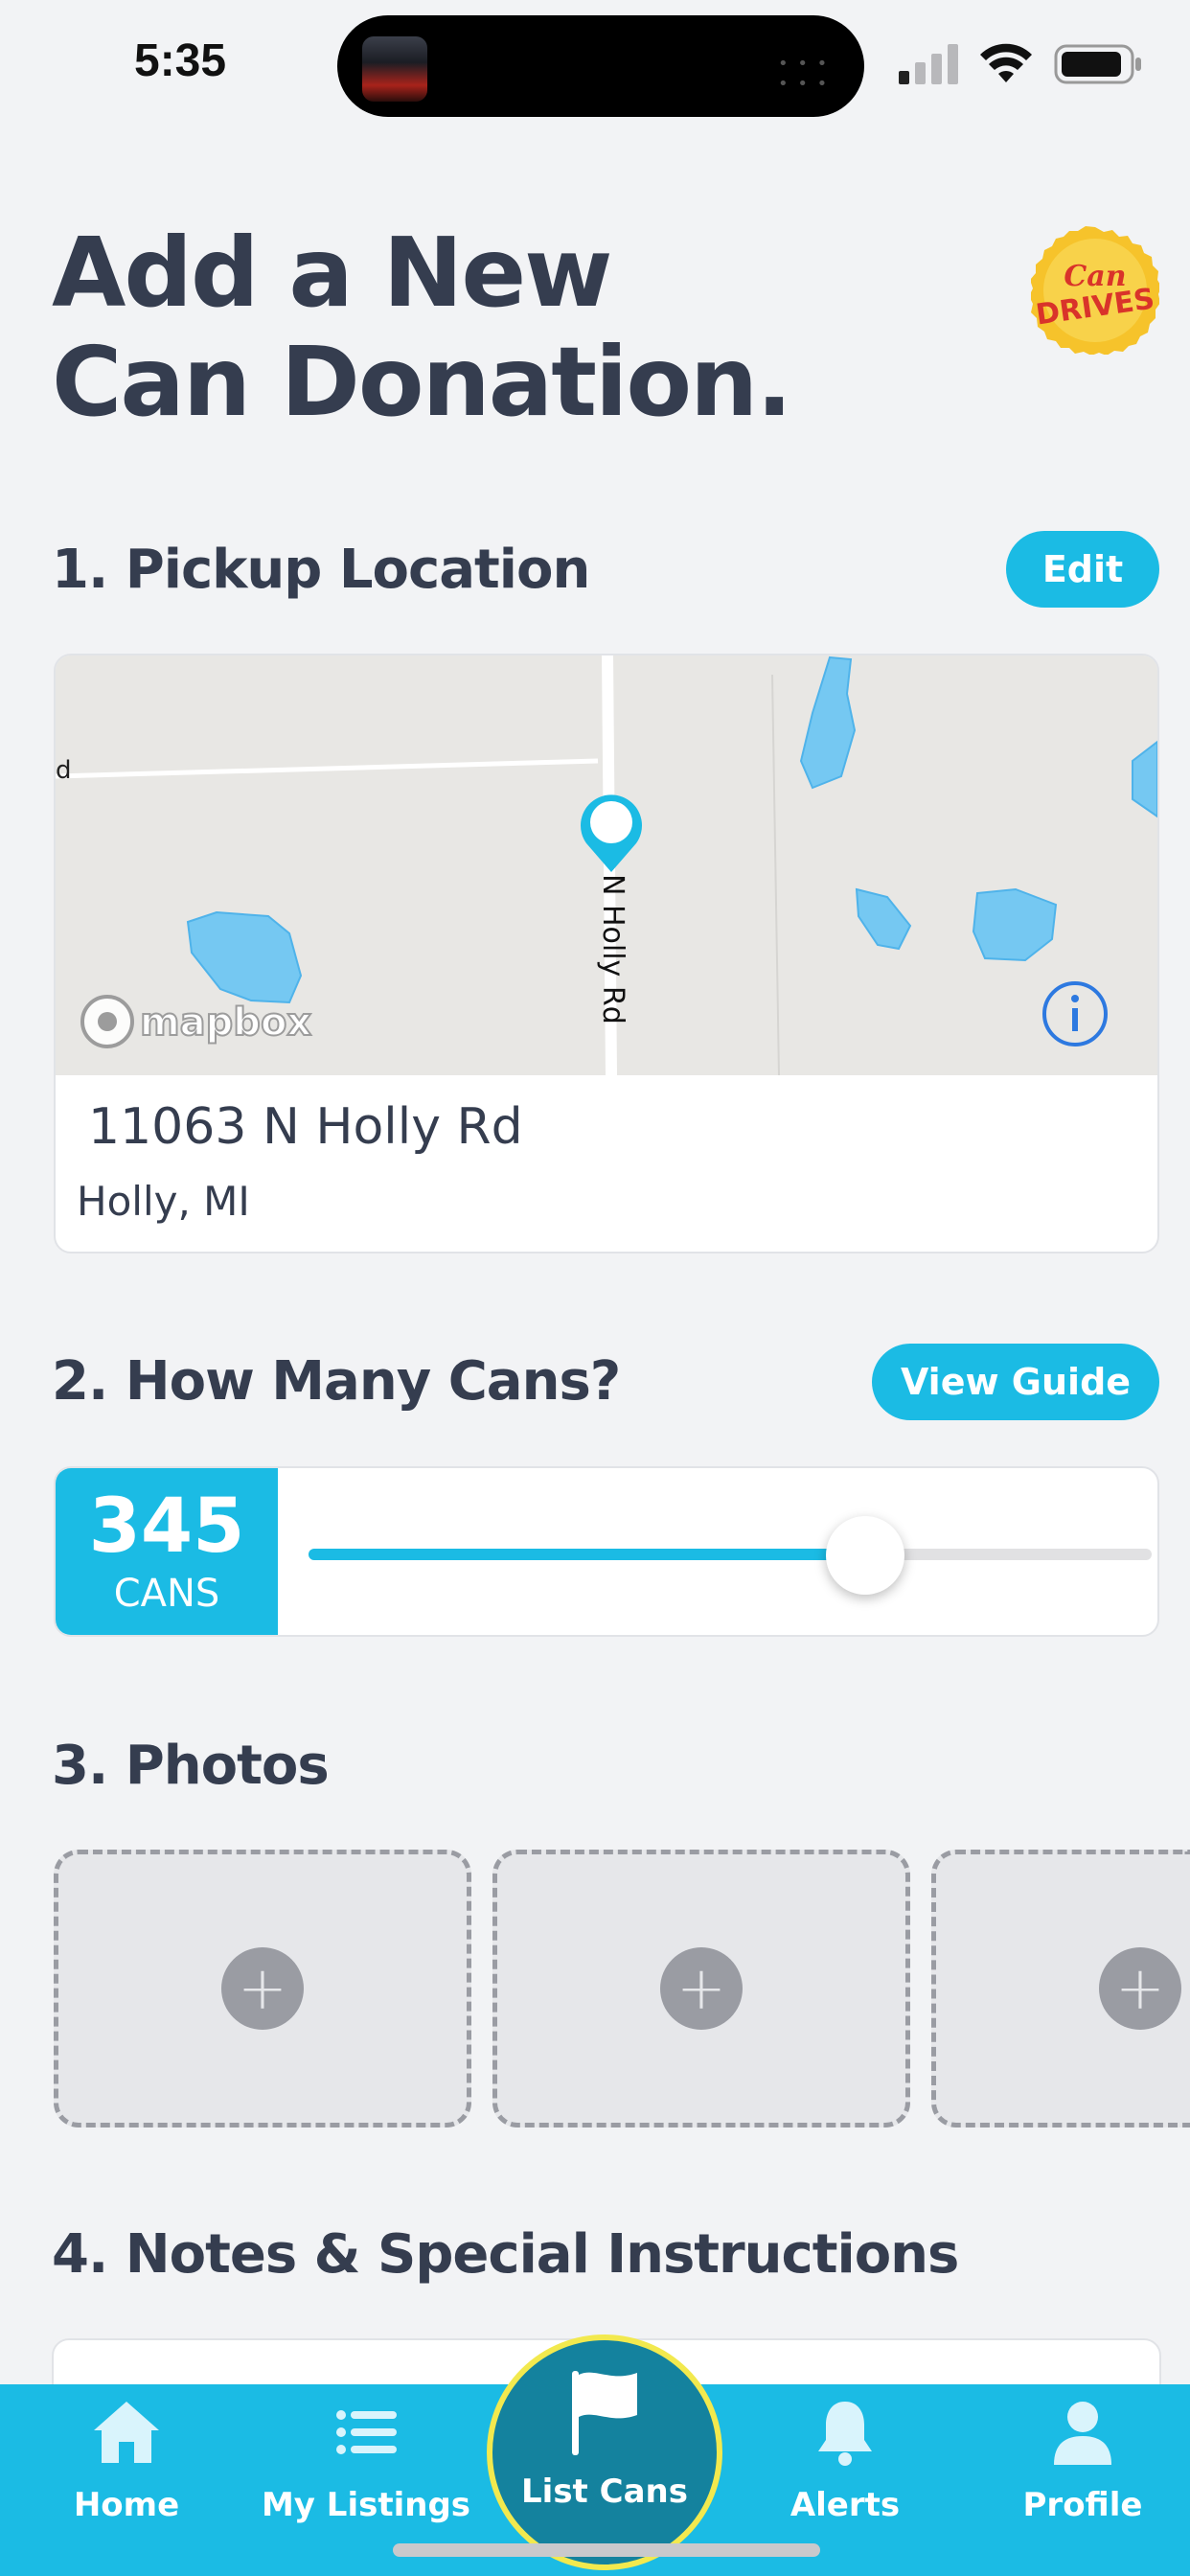 Image resolution: width=1190 pixels, height=2576 pixels. What do you see at coordinates (167, 1594) in the screenshot?
I see `can-count-unit: CANS` at bounding box center [167, 1594].